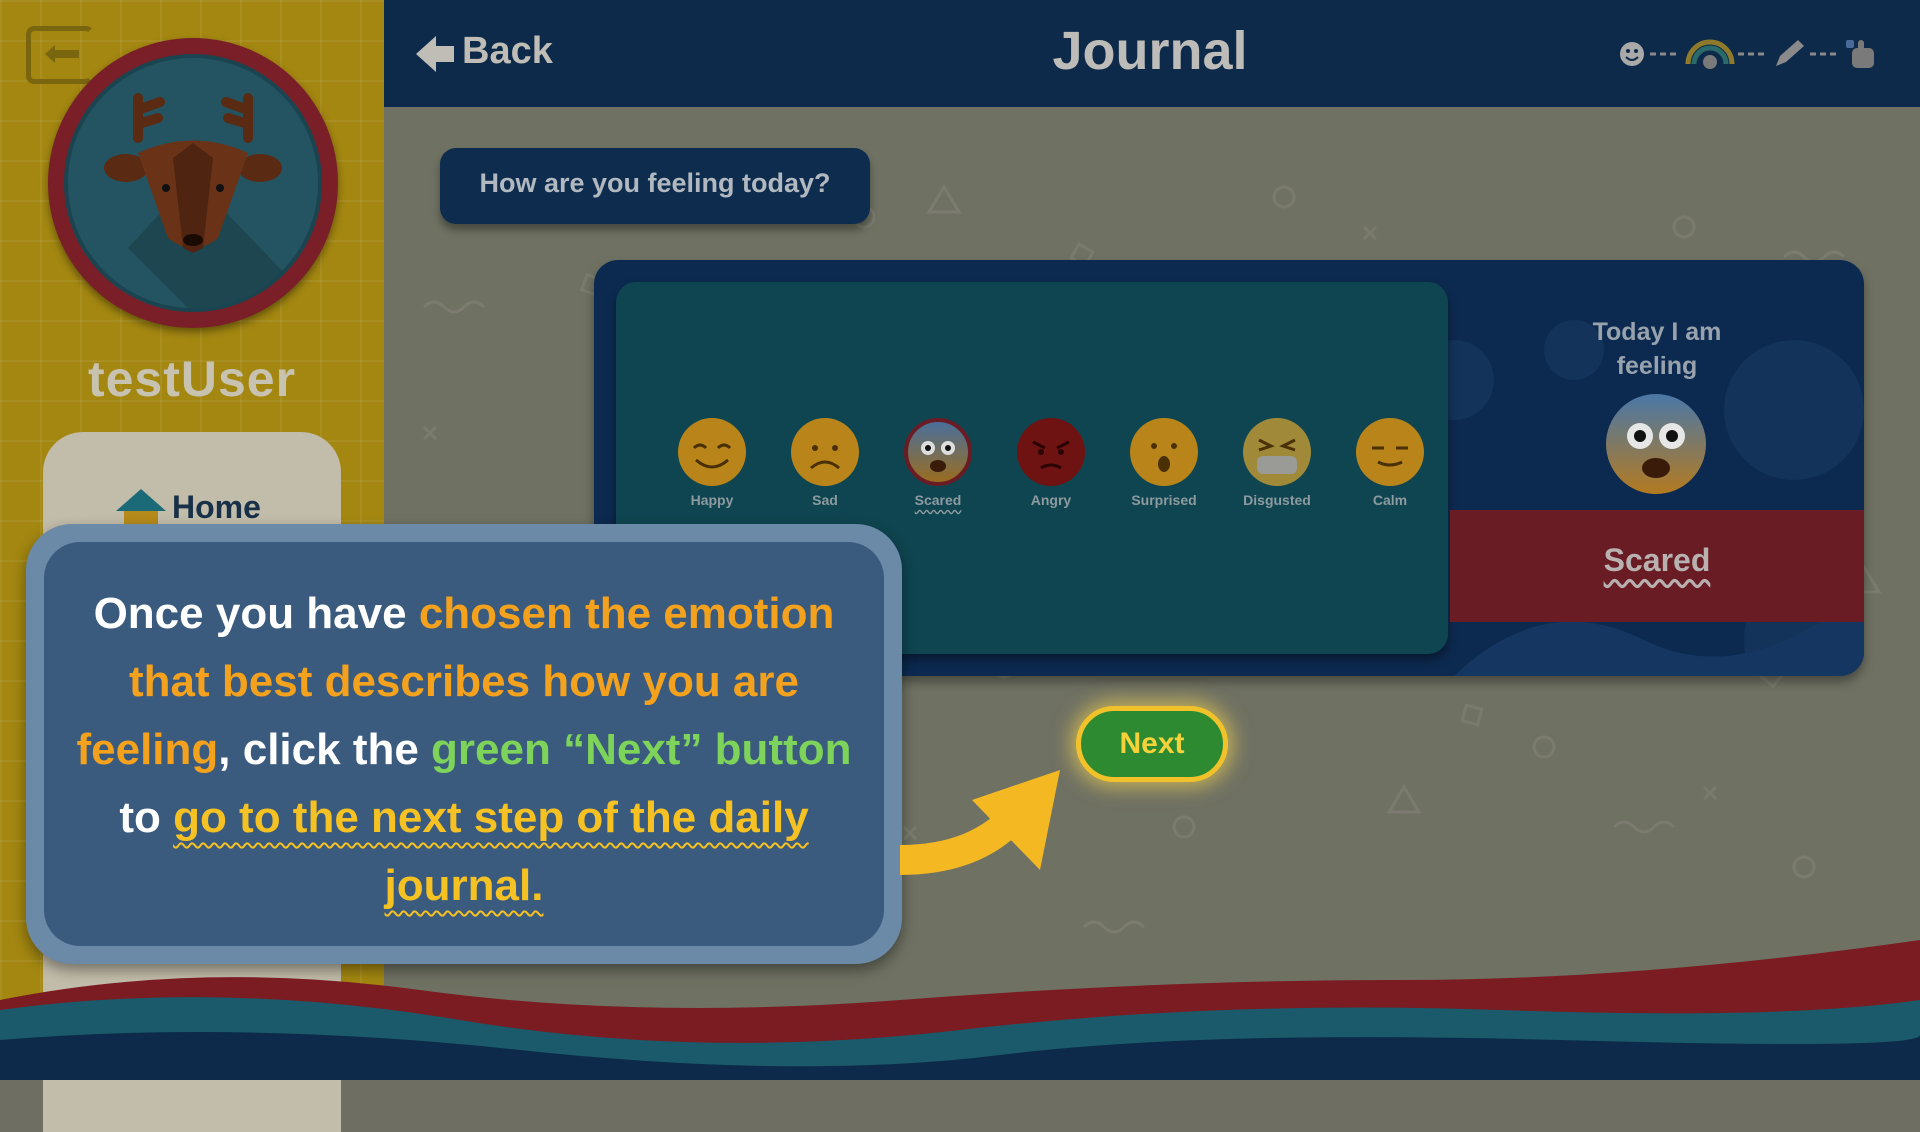 This screenshot has width=1920, height=1132. I want to click on question-text: How are you feeling today?, so click(655, 183).